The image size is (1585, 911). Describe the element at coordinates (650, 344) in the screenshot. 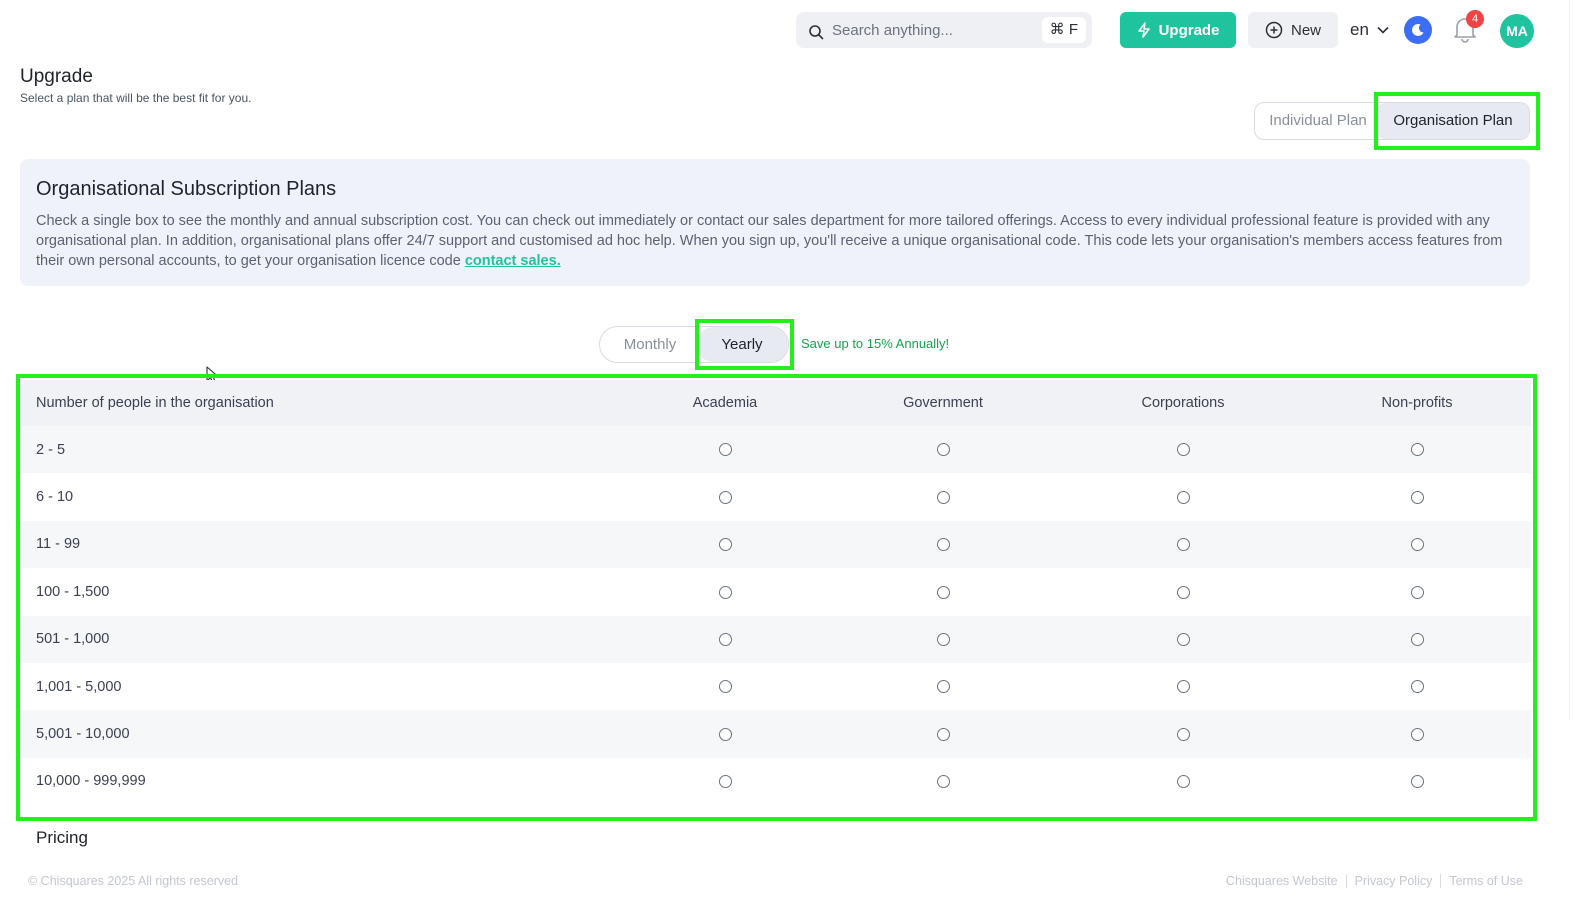

I see `billing-monthly-option: Monthly` at that location.